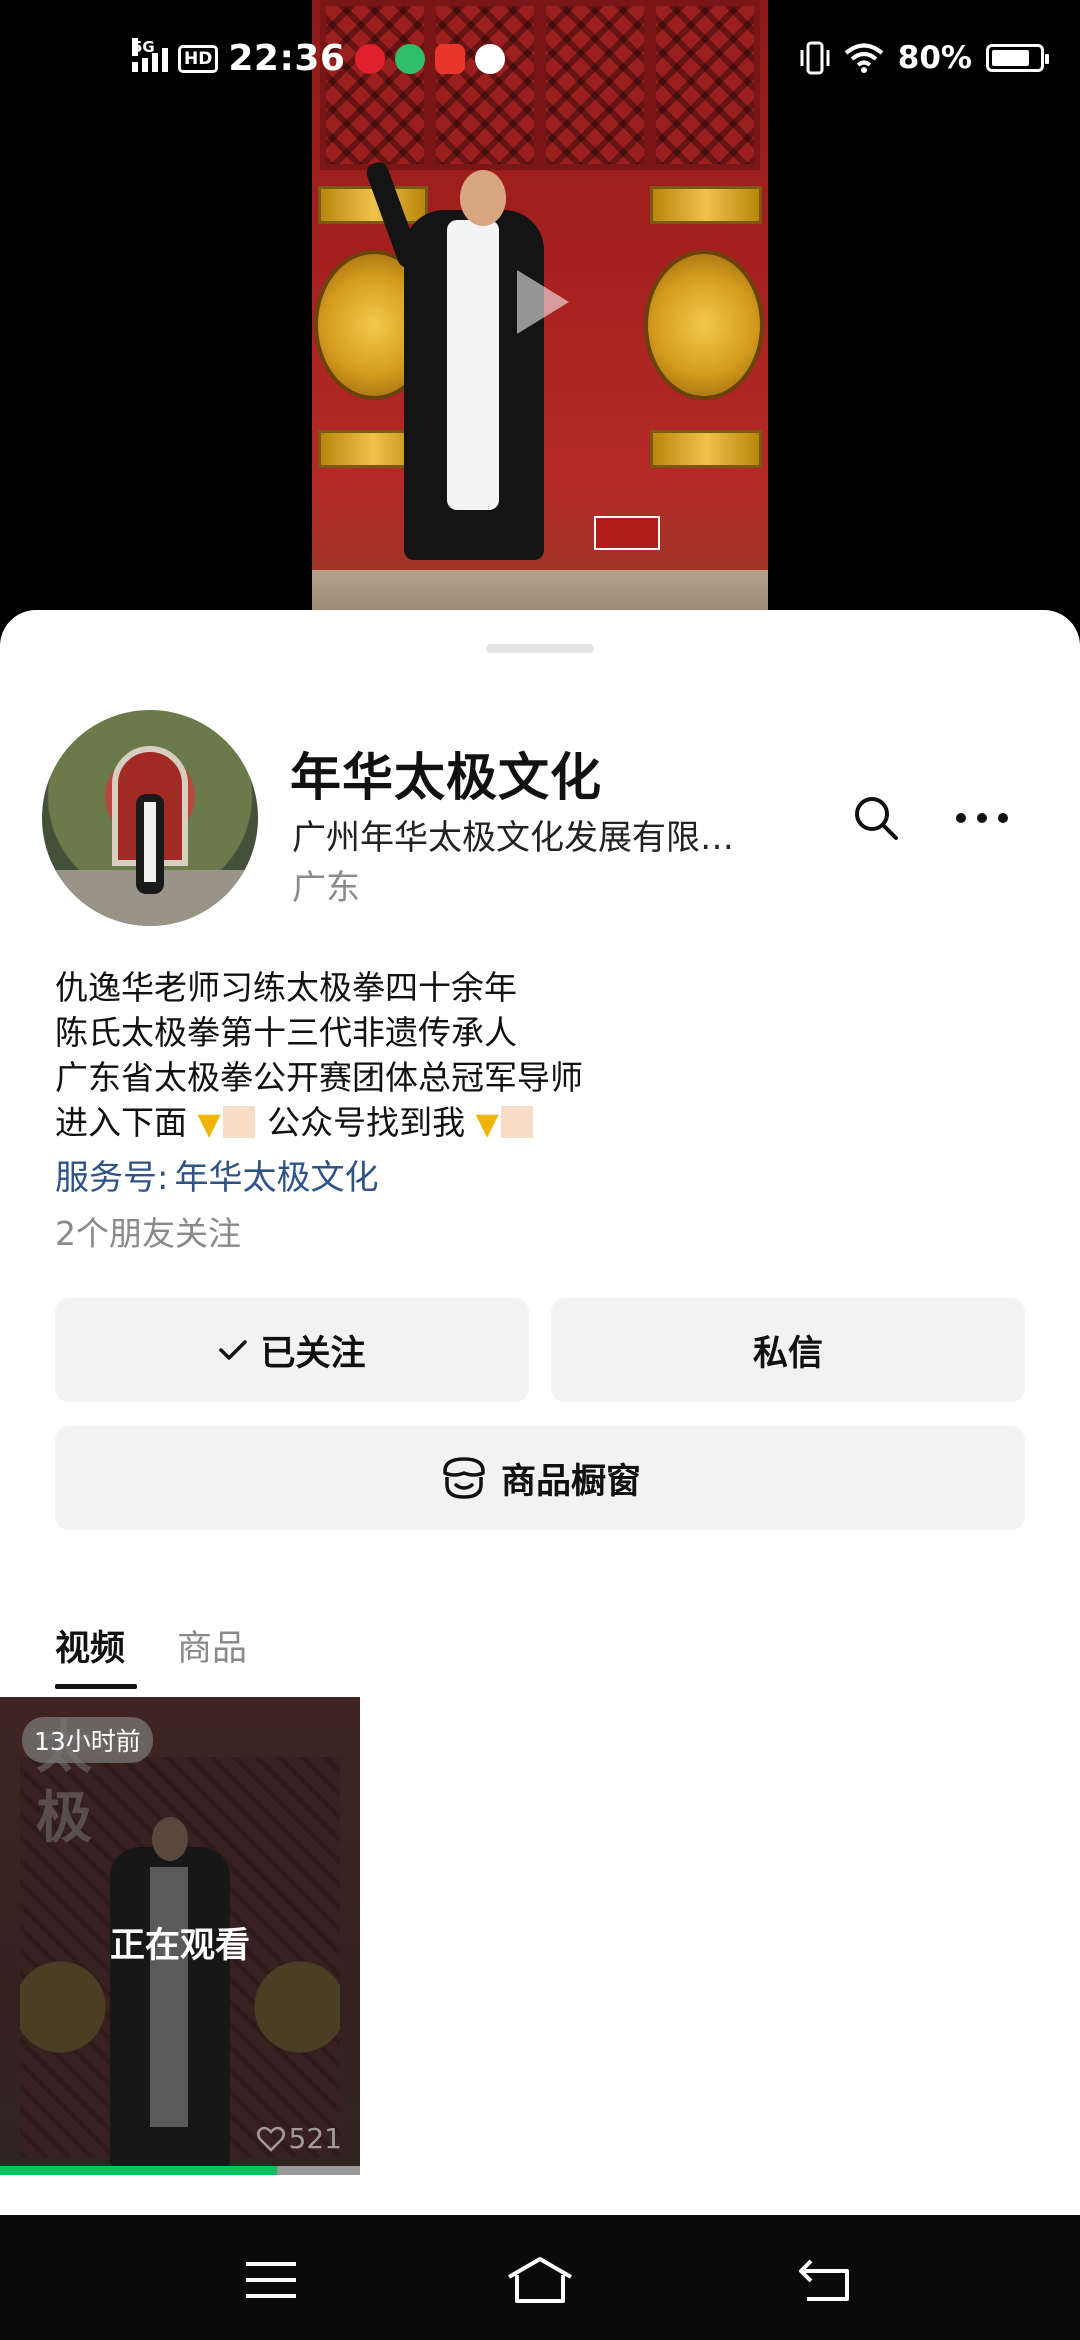 The width and height of the screenshot is (1080, 2340). I want to click on person-head, so click(483, 198).